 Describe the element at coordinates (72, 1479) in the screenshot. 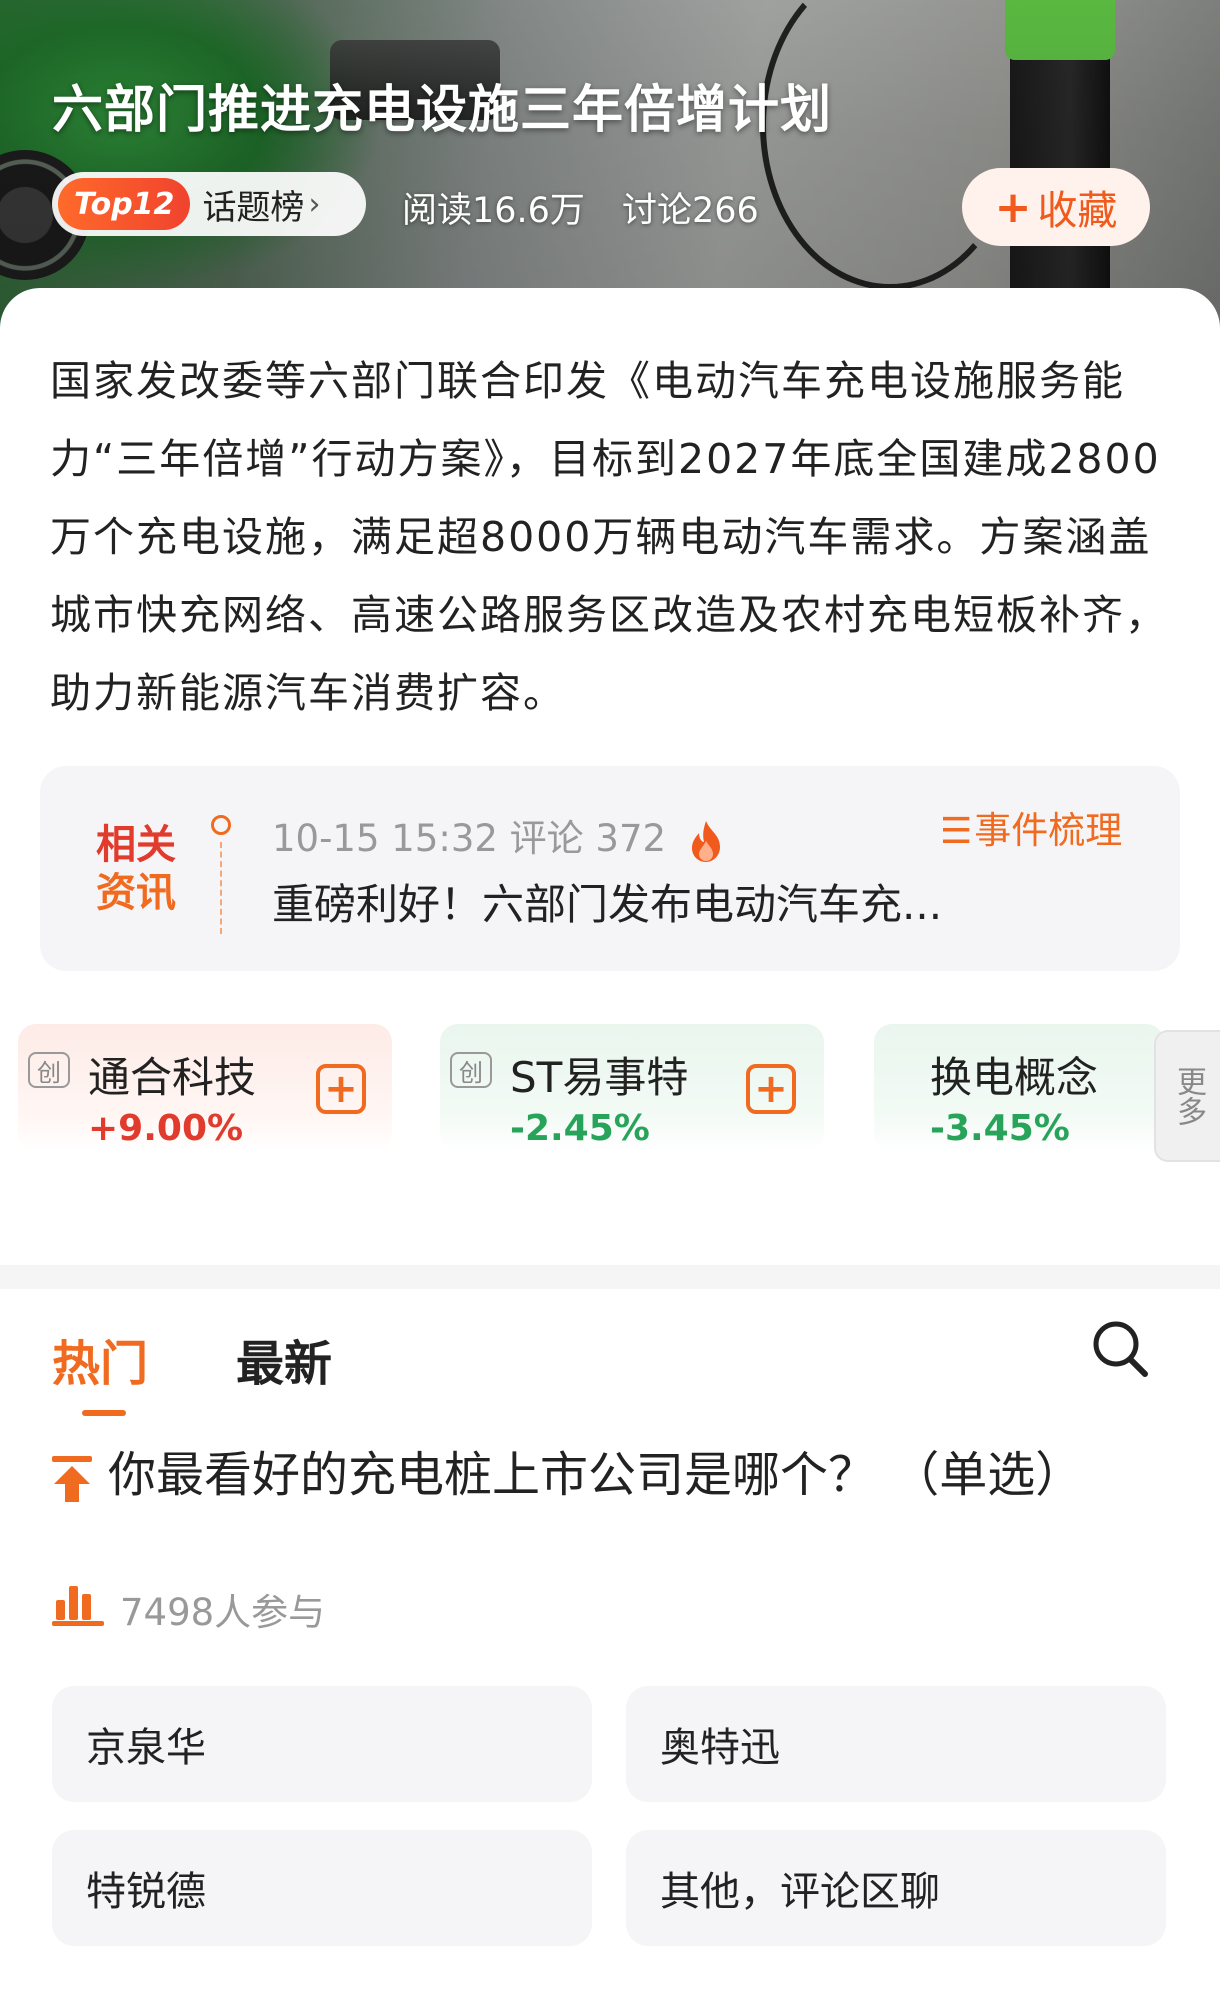

I see `pinned-arrow-icon` at that location.